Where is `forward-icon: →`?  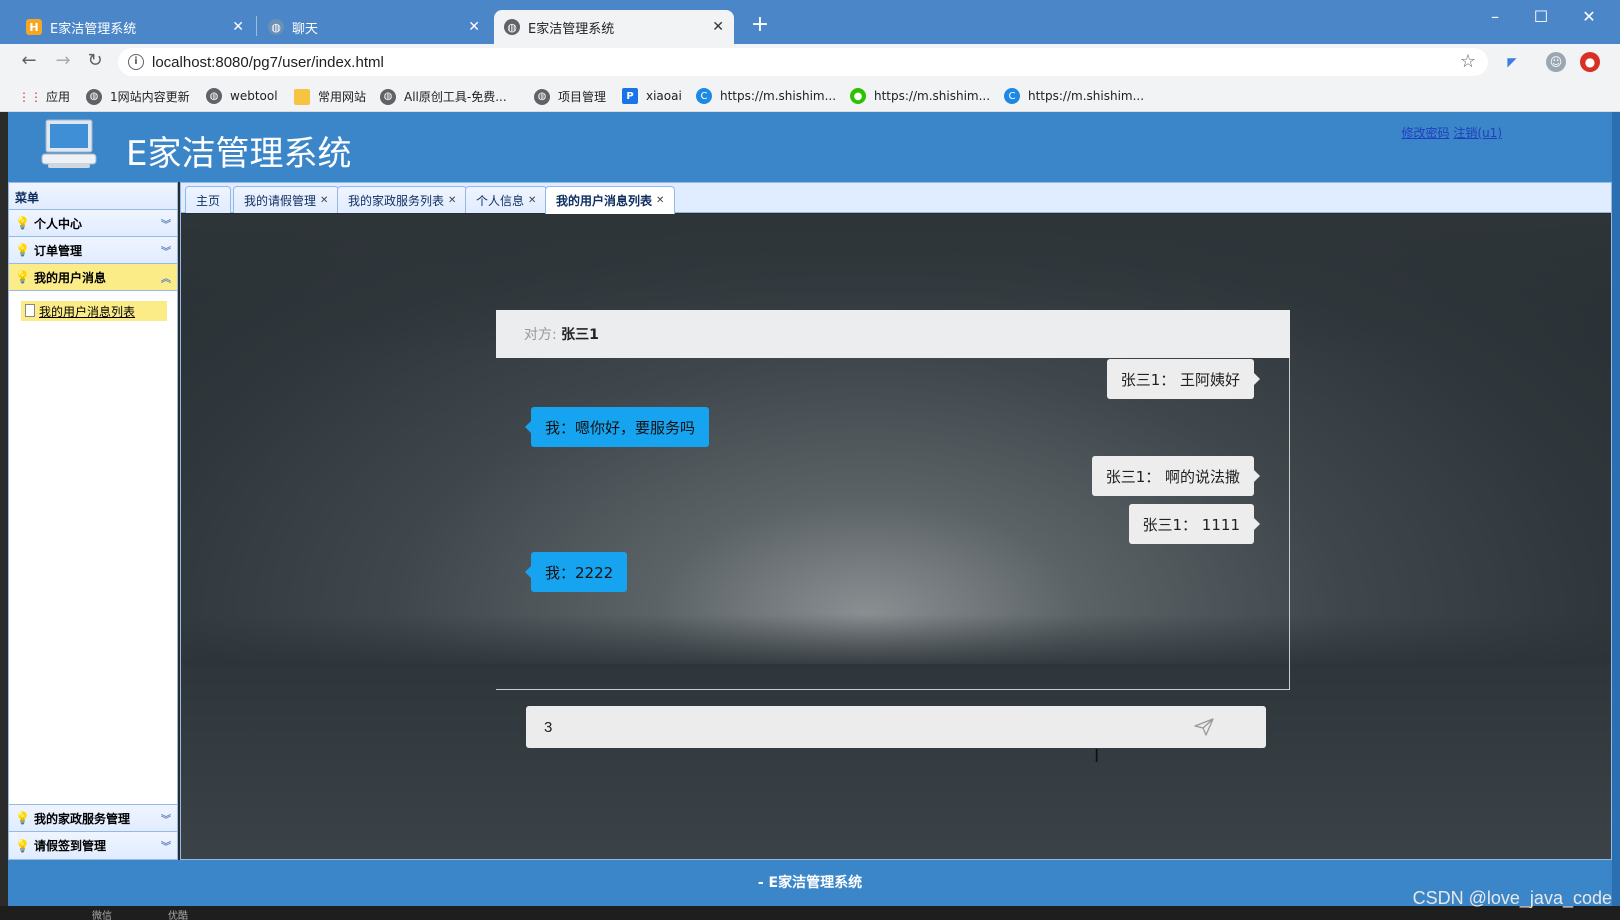 forward-icon: → is located at coordinates (63, 62).